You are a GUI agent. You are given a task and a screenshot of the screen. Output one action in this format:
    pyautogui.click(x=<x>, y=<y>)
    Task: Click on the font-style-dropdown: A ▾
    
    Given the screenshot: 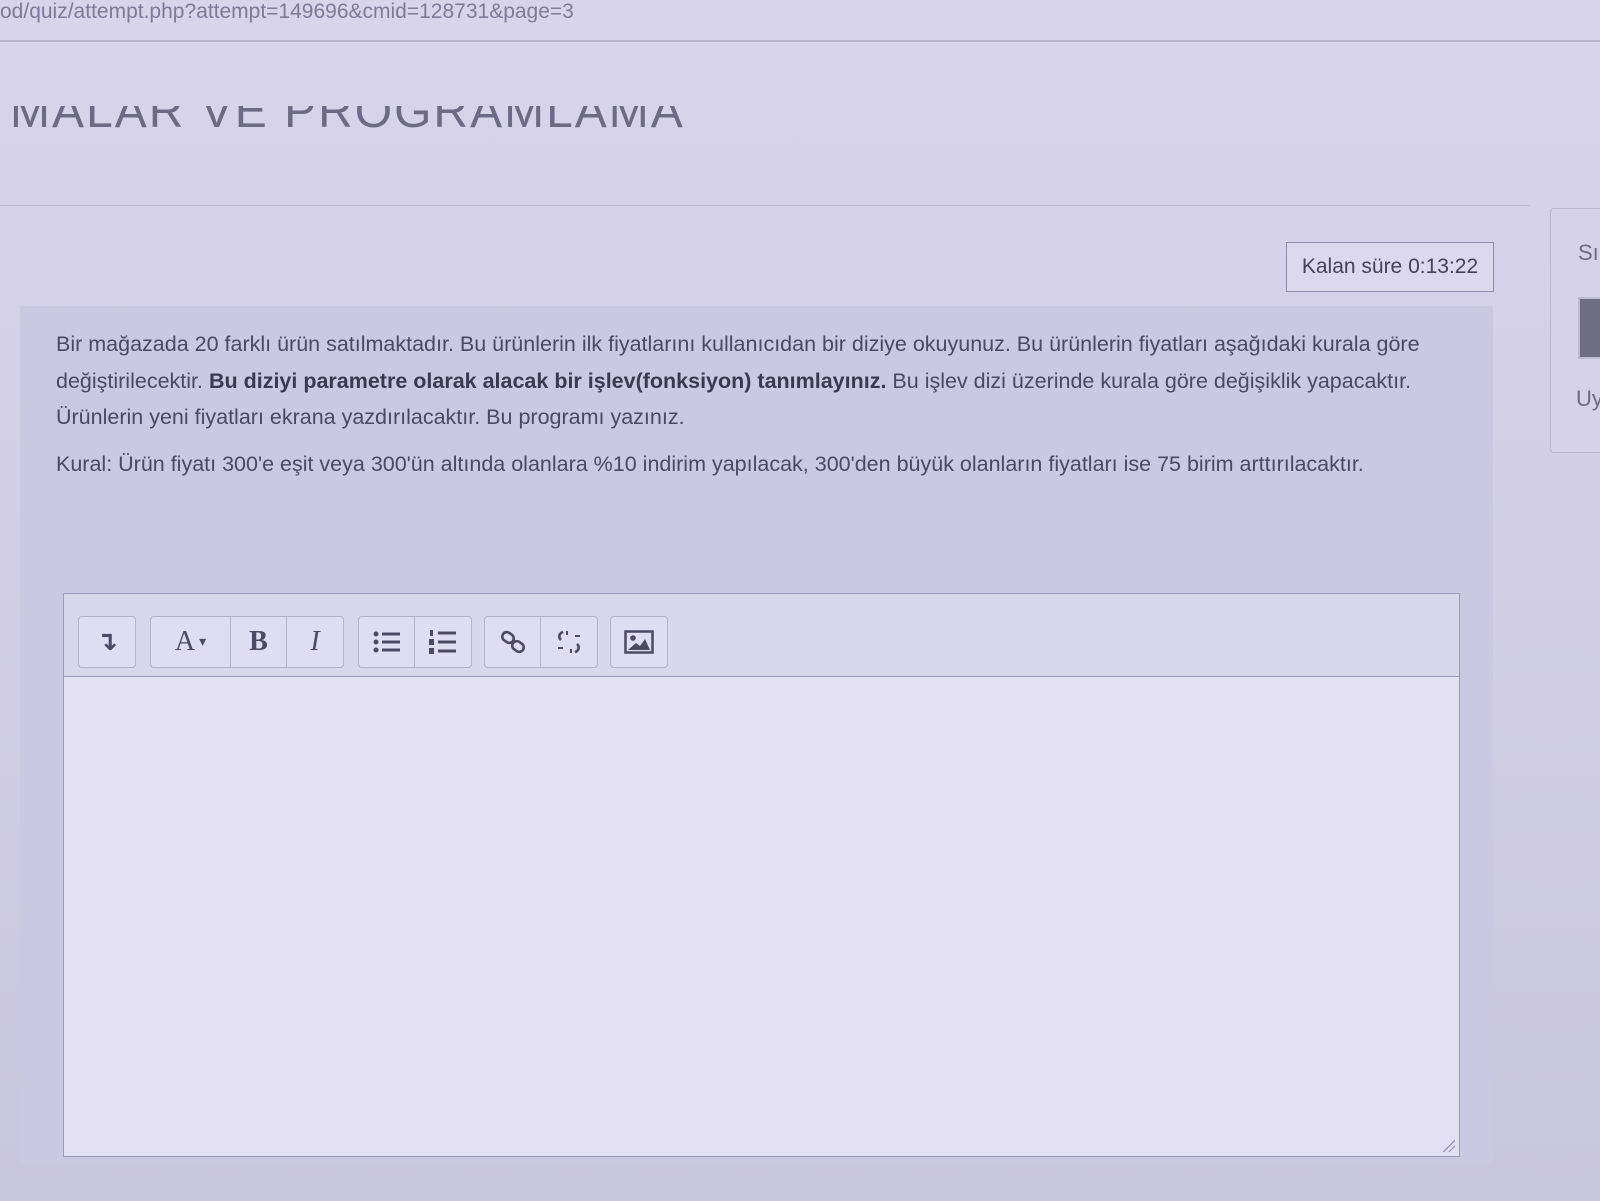 What is the action you would take?
    pyautogui.click(x=191, y=642)
    